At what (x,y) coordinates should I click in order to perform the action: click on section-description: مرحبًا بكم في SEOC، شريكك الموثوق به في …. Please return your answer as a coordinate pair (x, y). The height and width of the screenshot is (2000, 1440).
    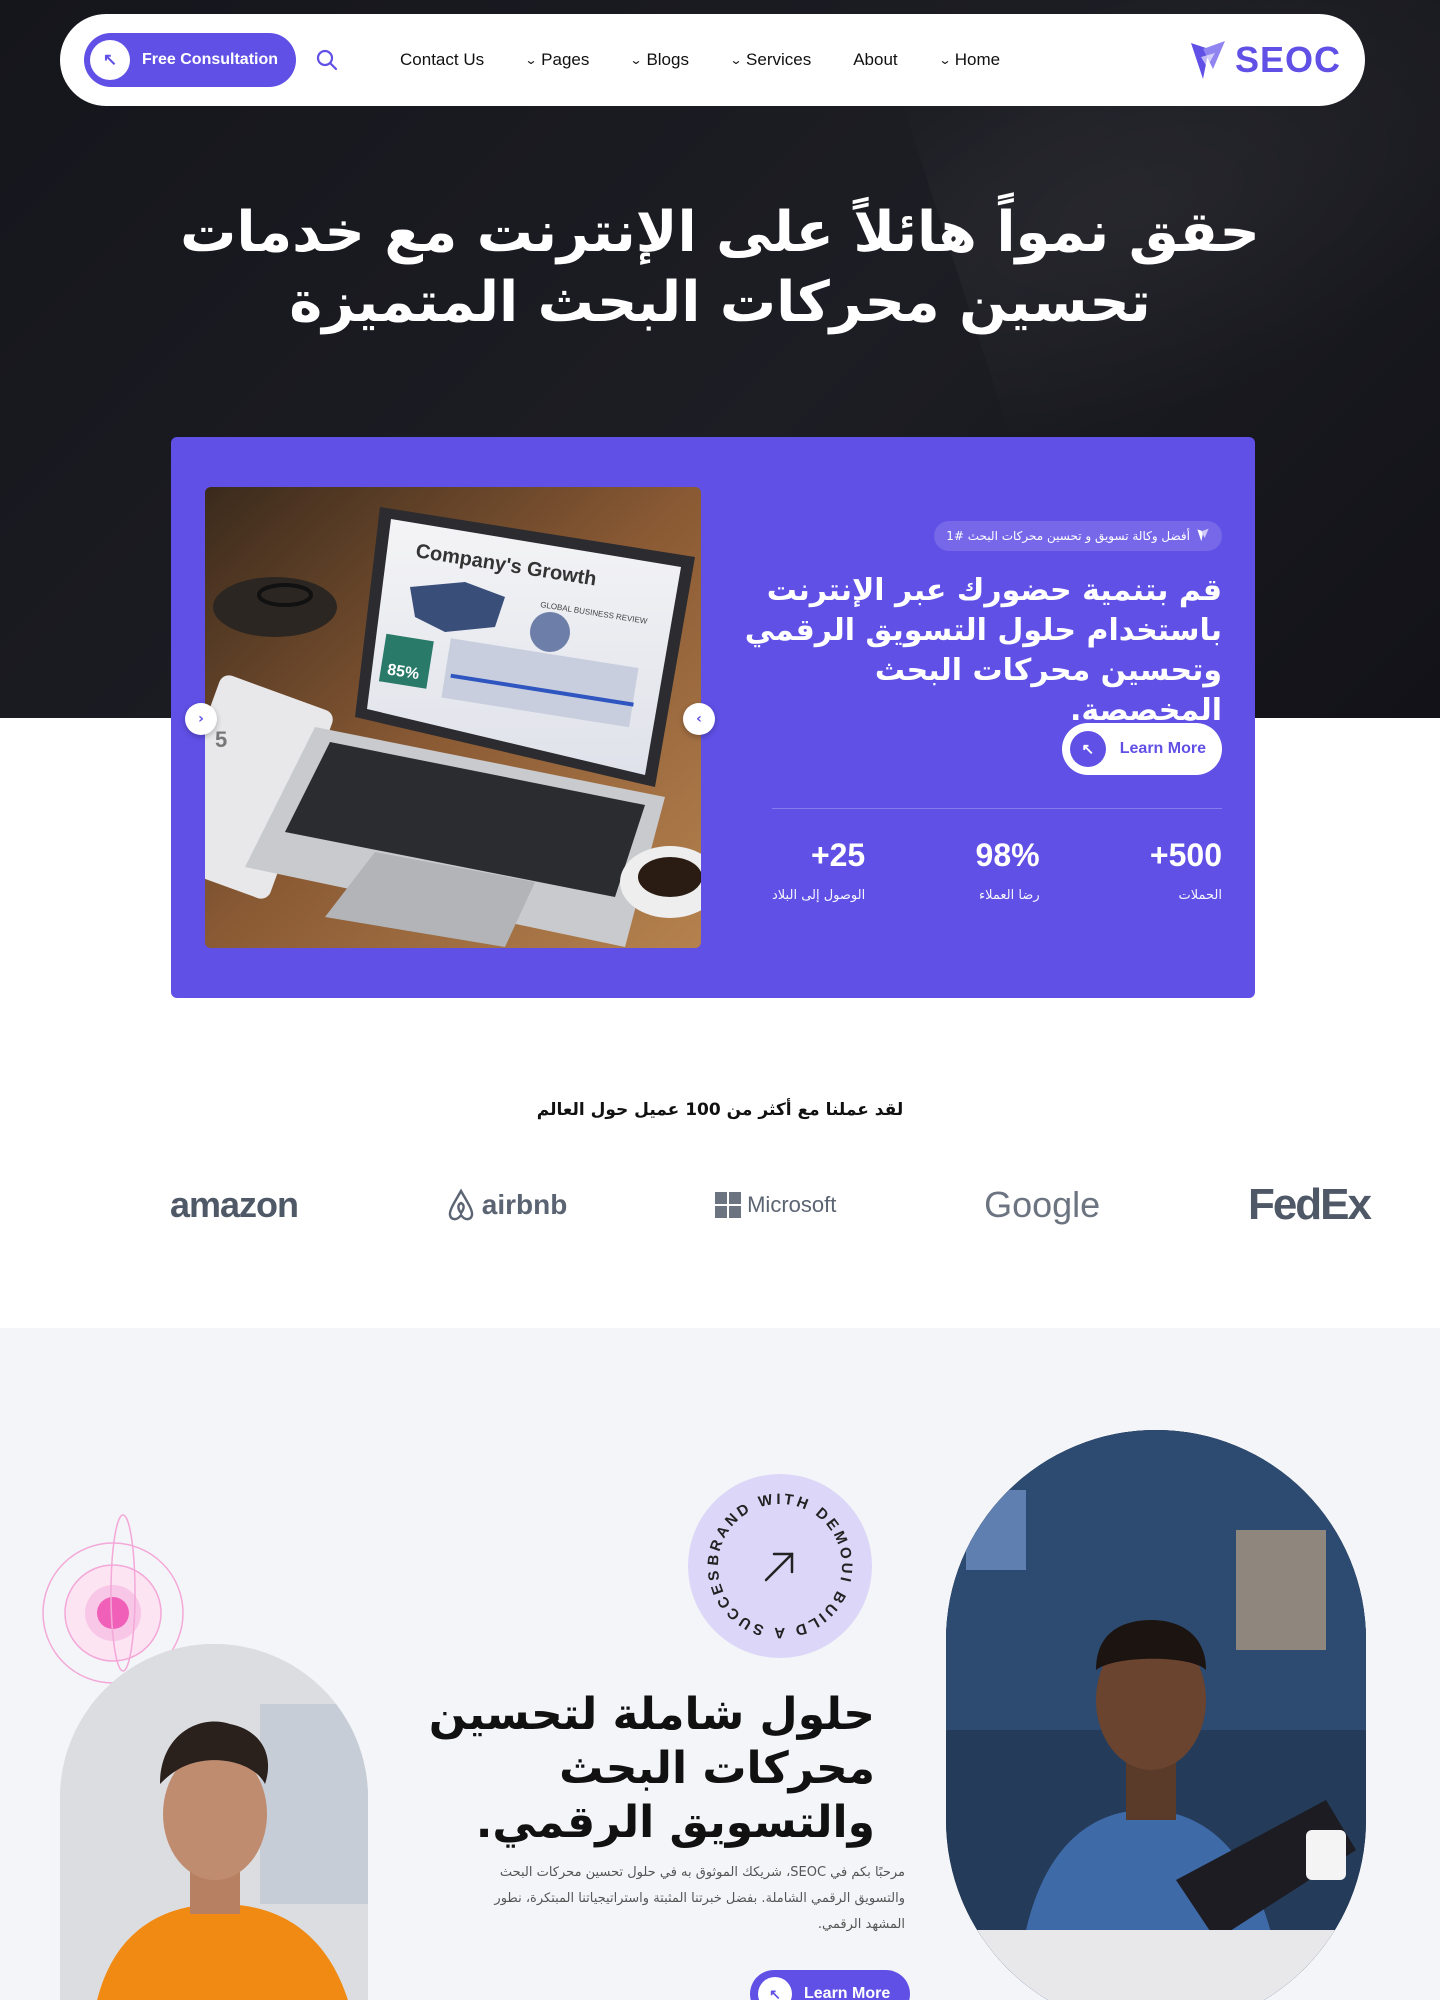
    Looking at the image, I should click on (699, 1898).